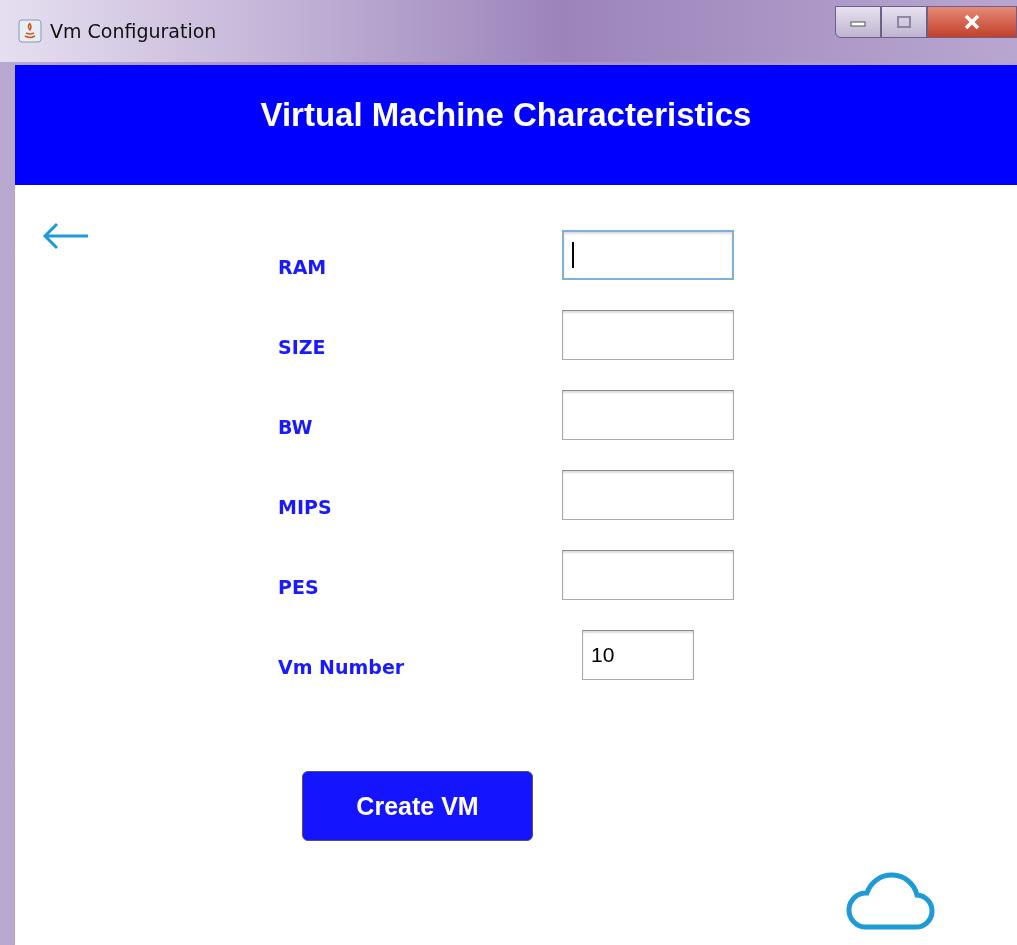  Describe the element at coordinates (506, 115) in the screenshot. I see `header-title: Virtual Machine Characteristics` at that location.